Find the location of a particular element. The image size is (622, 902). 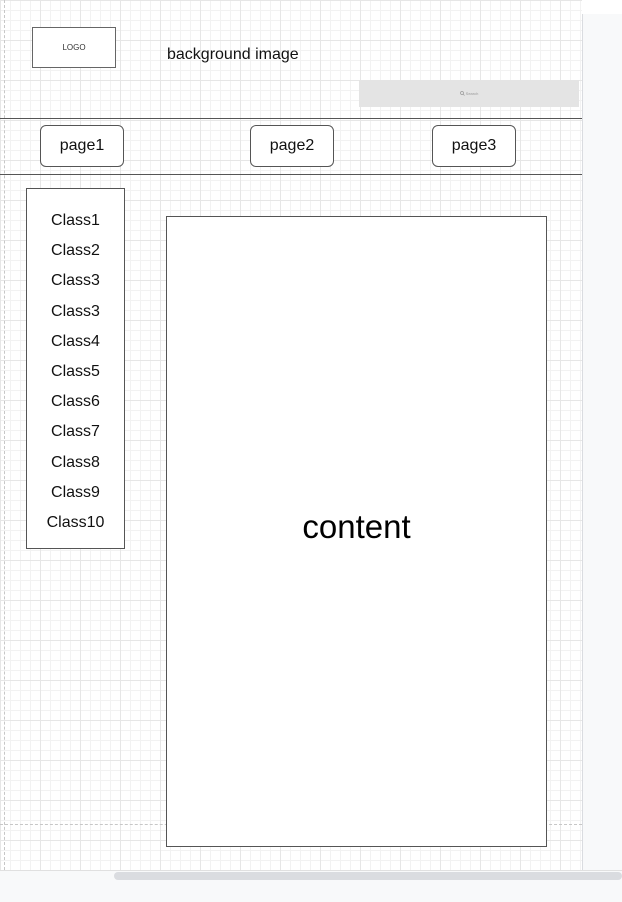

sidebar-item-class4: Class4 is located at coordinates (75, 342).